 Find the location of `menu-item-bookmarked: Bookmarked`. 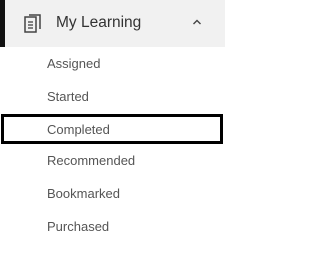

menu-item-bookmarked: Bookmarked is located at coordinates (112, 194).